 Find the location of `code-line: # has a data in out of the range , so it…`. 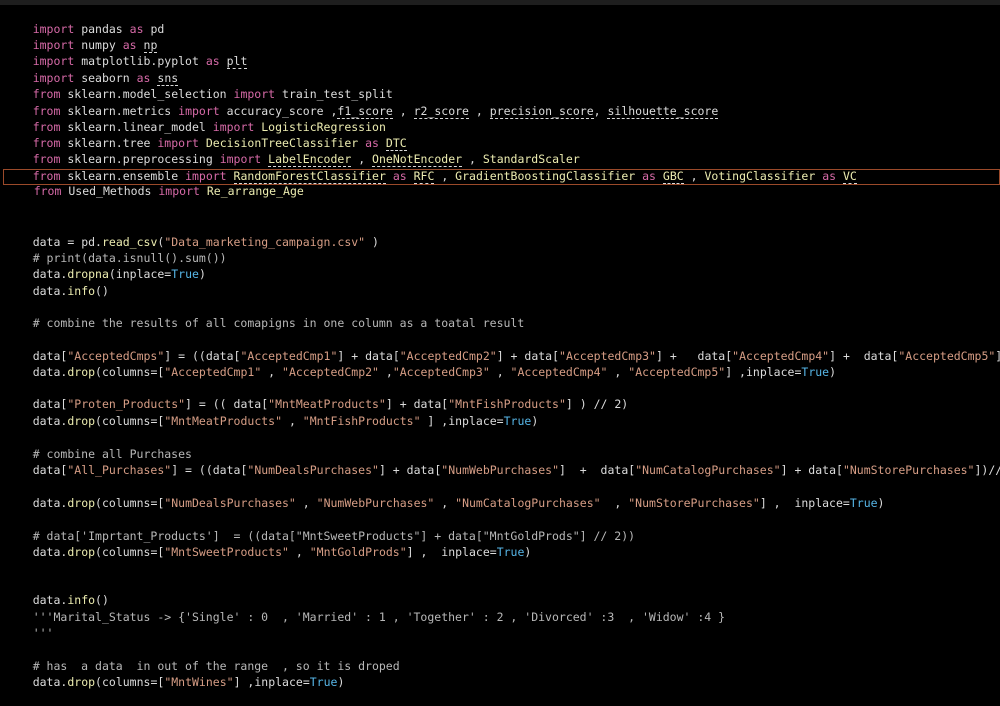

code-line: # has a data in out of the range , so it… is located at coordinates (202, 657).